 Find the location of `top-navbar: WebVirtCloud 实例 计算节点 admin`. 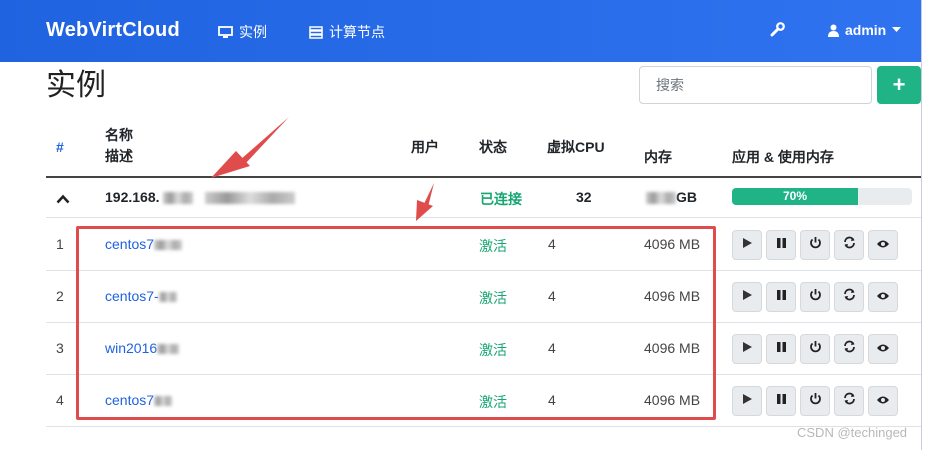

top-navbar: WebVirtCloud 实例 计算节点 admin is located at coordinates (460, 31).